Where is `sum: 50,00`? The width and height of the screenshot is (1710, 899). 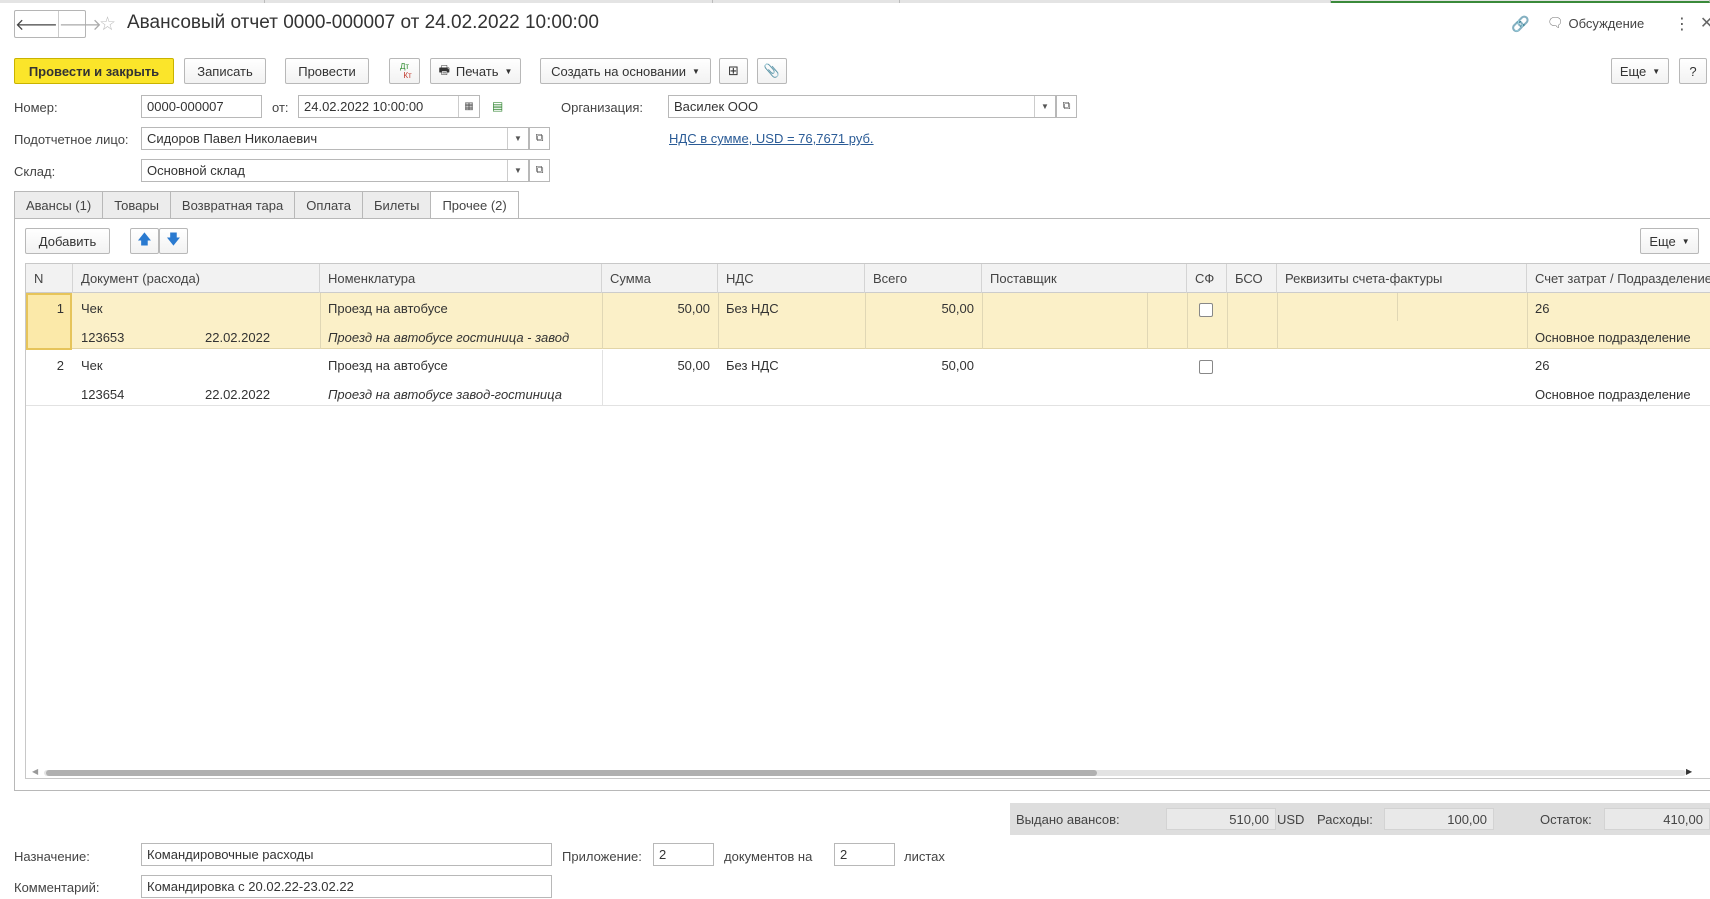
sum: 50,00 is located at coordinates (693, 308).